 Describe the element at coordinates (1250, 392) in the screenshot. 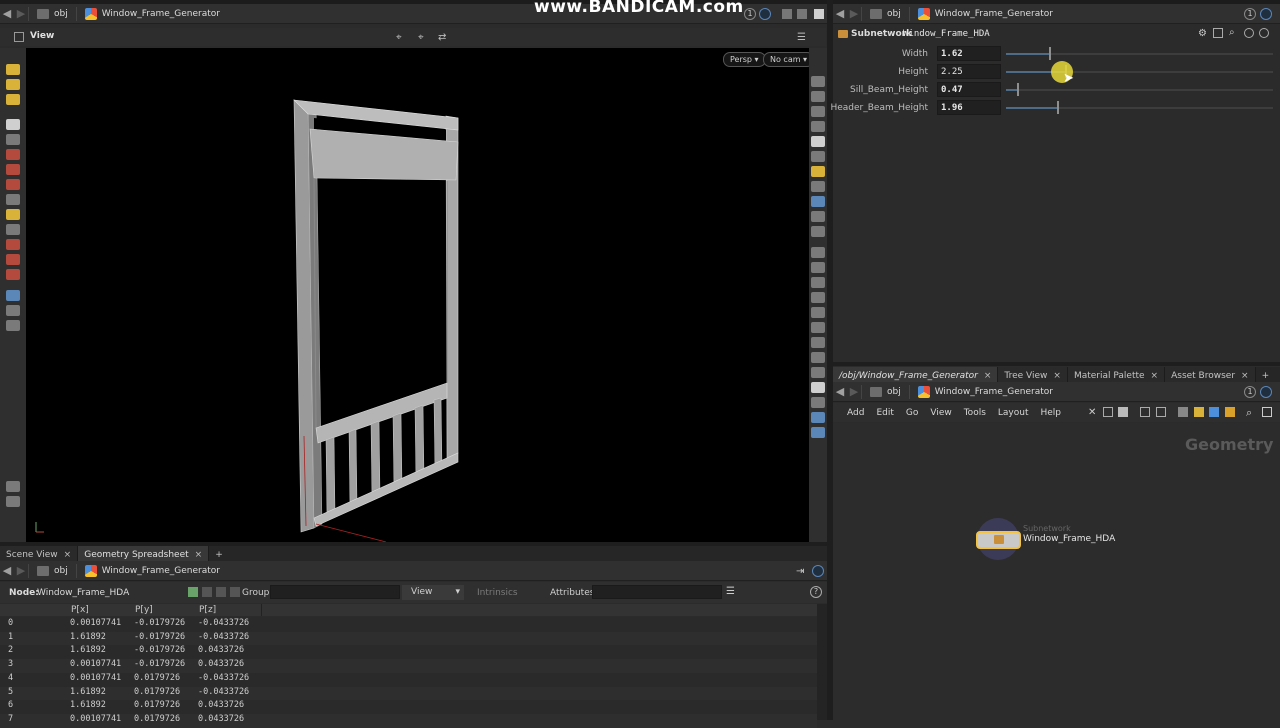

I see `network-badge: 1` at that location.